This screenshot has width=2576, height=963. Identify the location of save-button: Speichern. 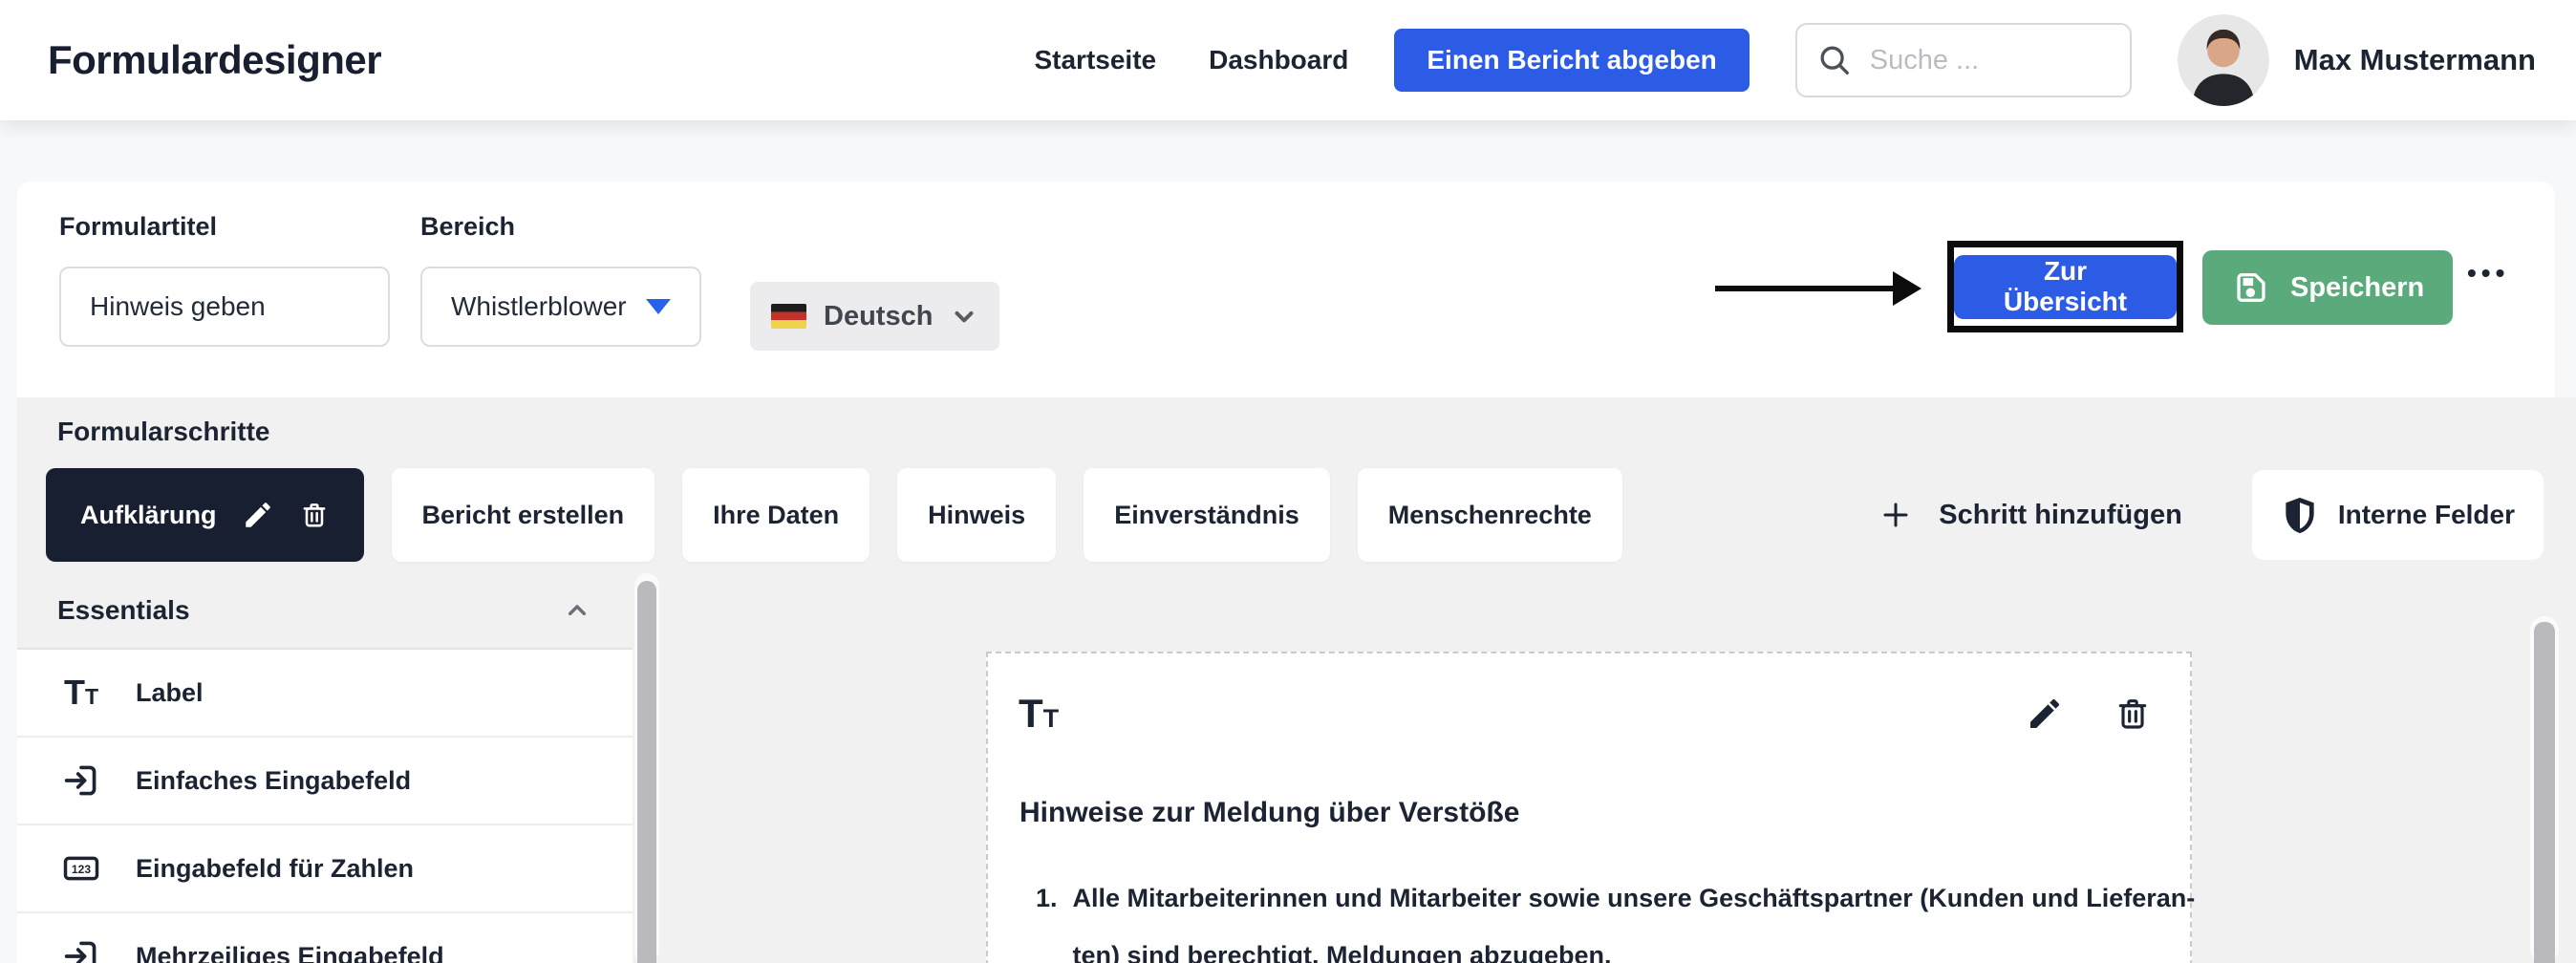
(2328, 287).